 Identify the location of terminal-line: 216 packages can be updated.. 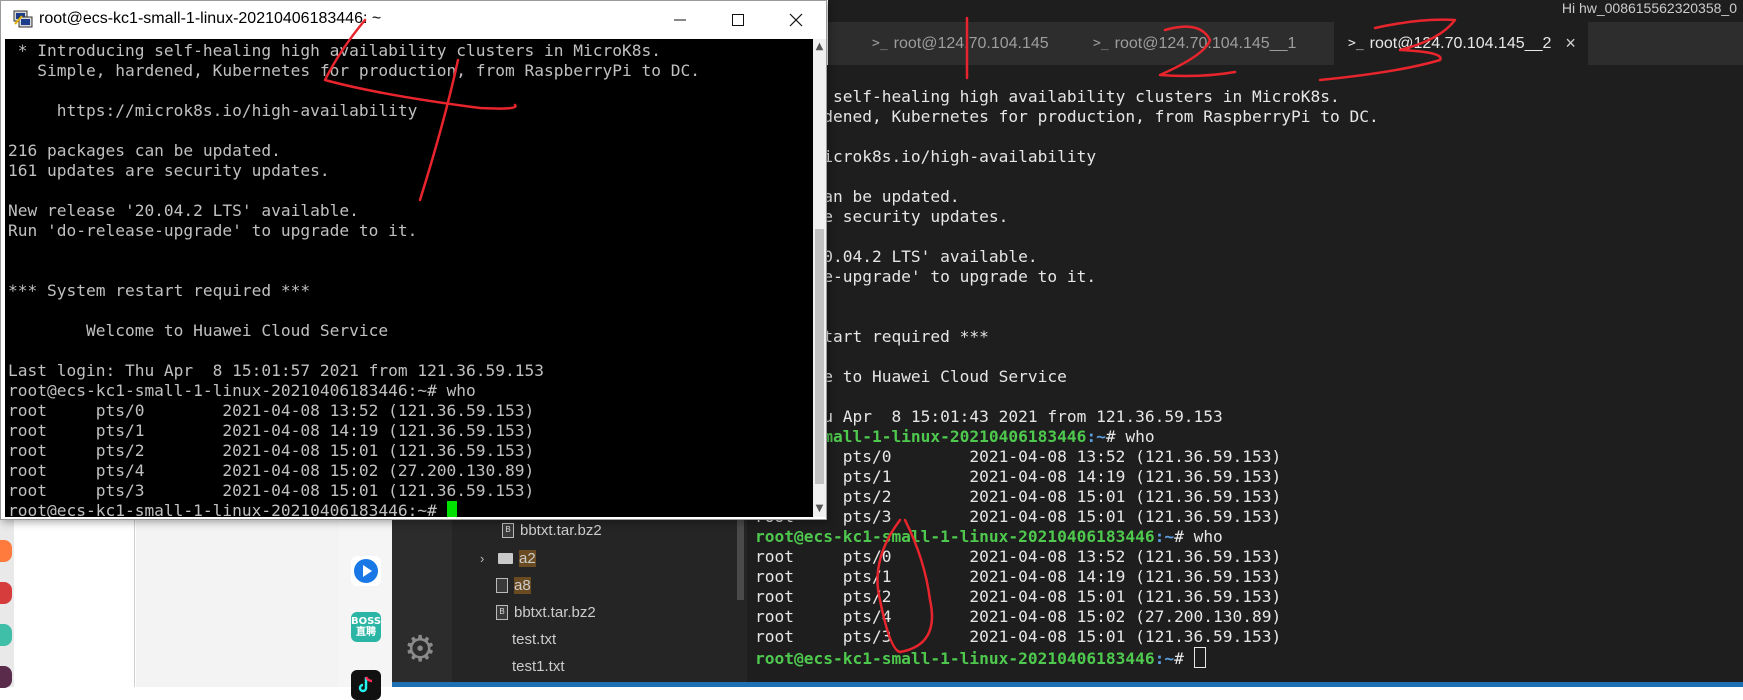
(144, 150).